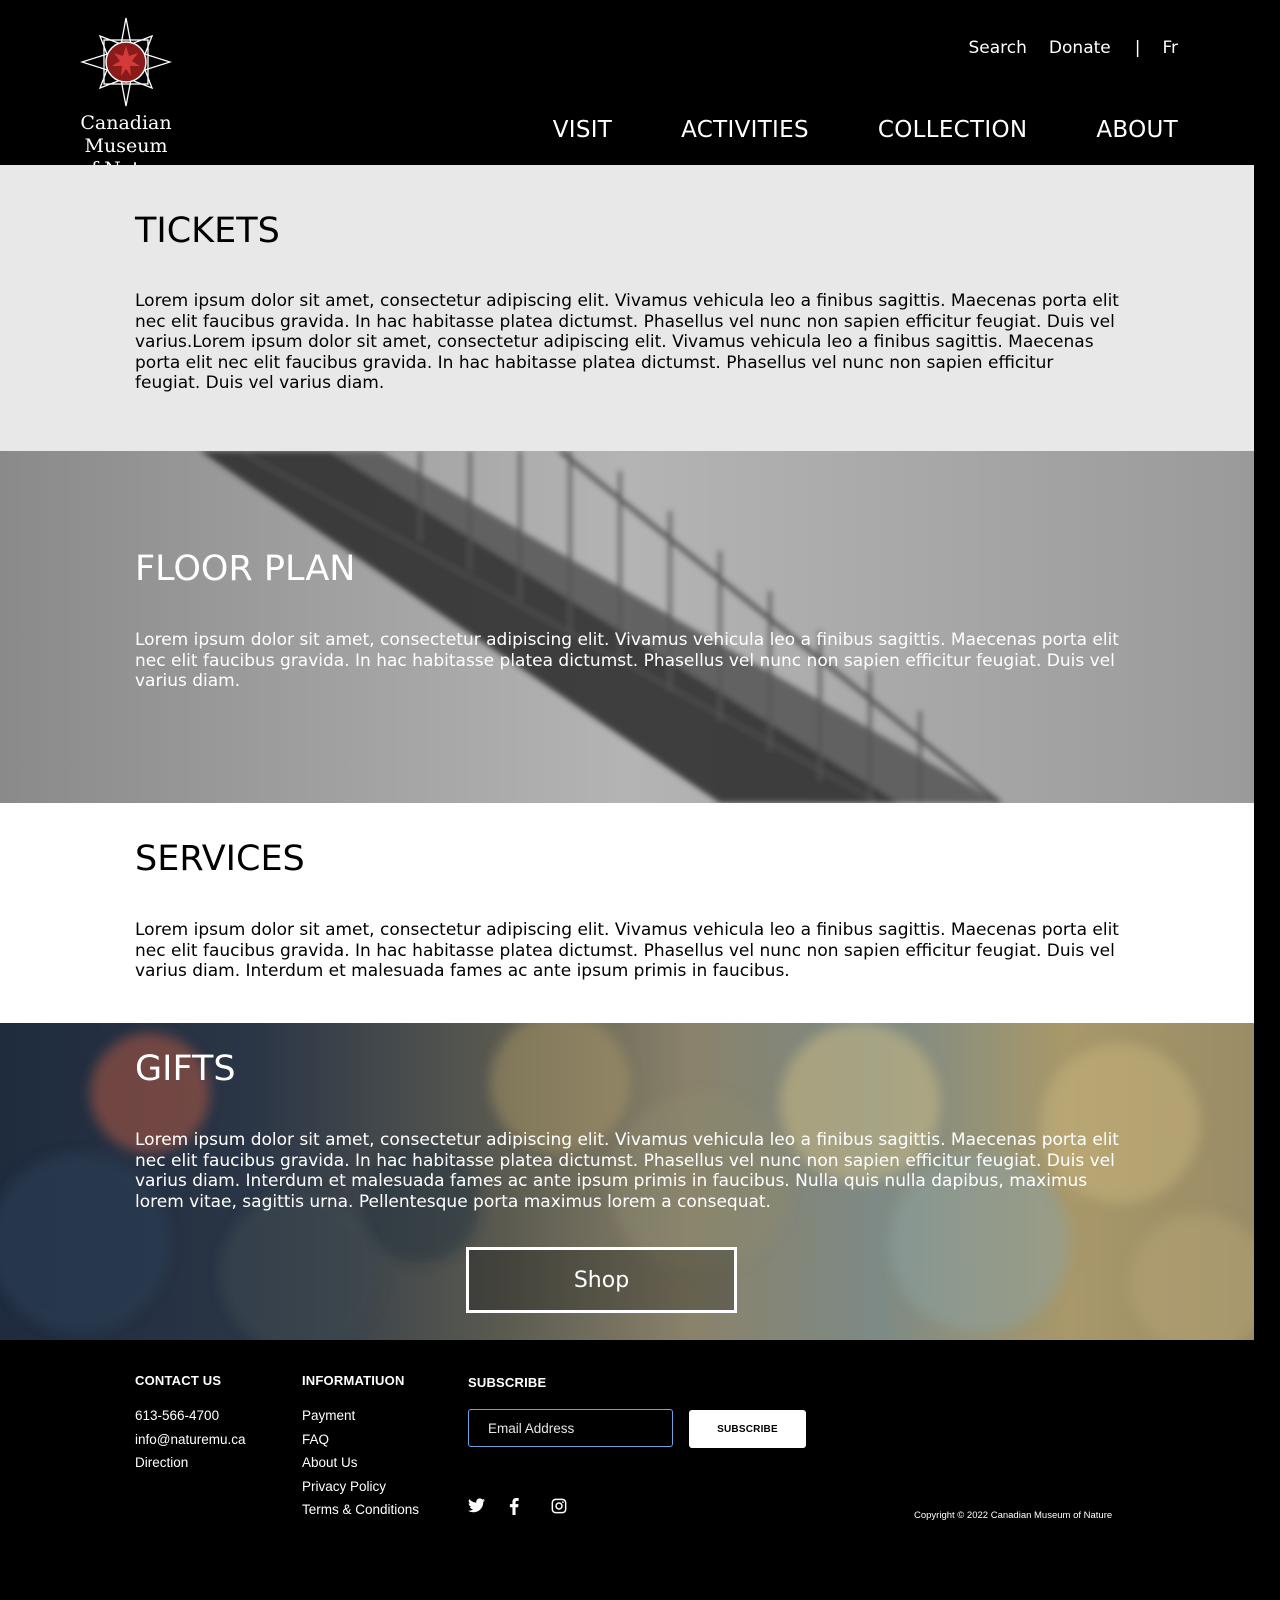 This screenshot has height=1600, width=1280. Describe the element at coordinates (601, 1280) in the screenshot. I see `shop-button: Shop` at that location.